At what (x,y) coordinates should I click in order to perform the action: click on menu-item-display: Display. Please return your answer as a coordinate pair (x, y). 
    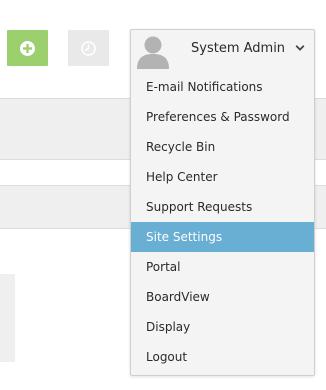
    Looking at the image, I should click on (222, 327).